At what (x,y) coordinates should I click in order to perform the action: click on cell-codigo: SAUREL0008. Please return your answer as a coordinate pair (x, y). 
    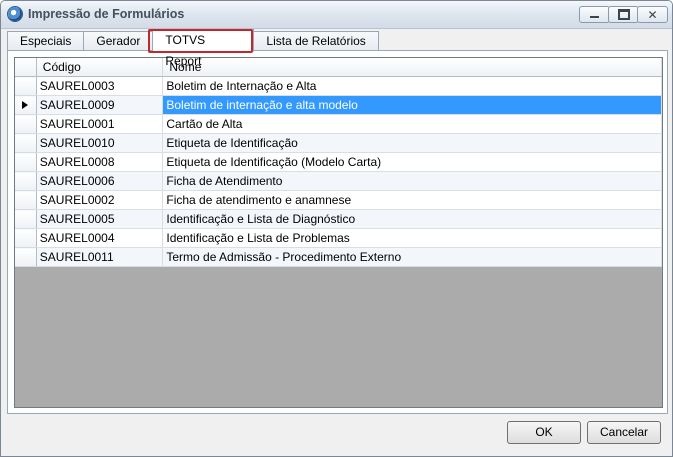
    Looking at the image, I should click on (100, 162).